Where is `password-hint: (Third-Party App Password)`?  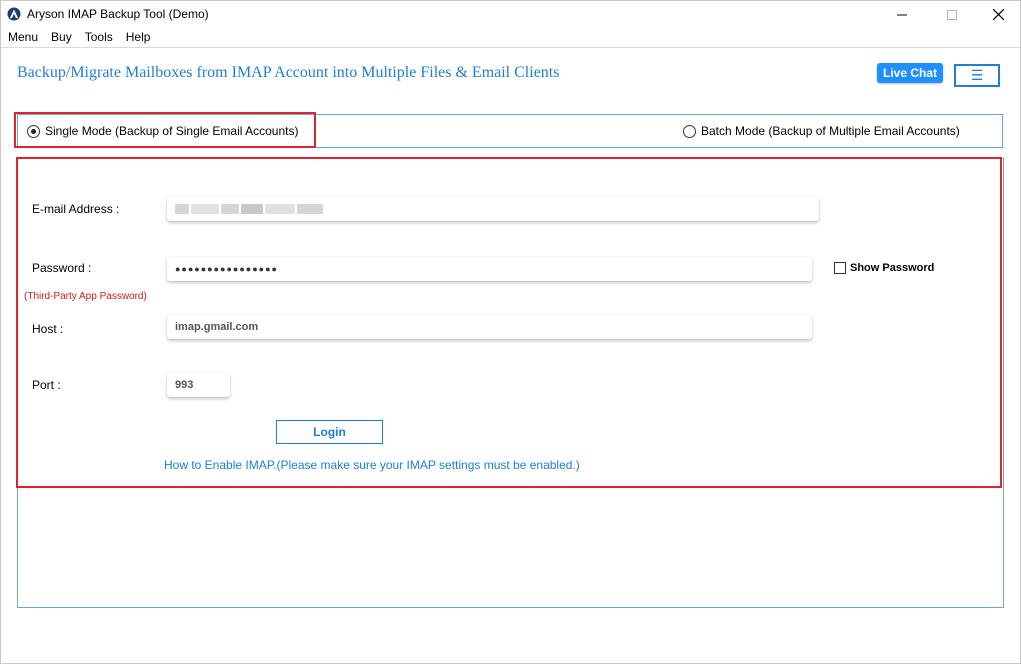
password-hint: (Third-Party App Password) is located at coordinates (85, 296).